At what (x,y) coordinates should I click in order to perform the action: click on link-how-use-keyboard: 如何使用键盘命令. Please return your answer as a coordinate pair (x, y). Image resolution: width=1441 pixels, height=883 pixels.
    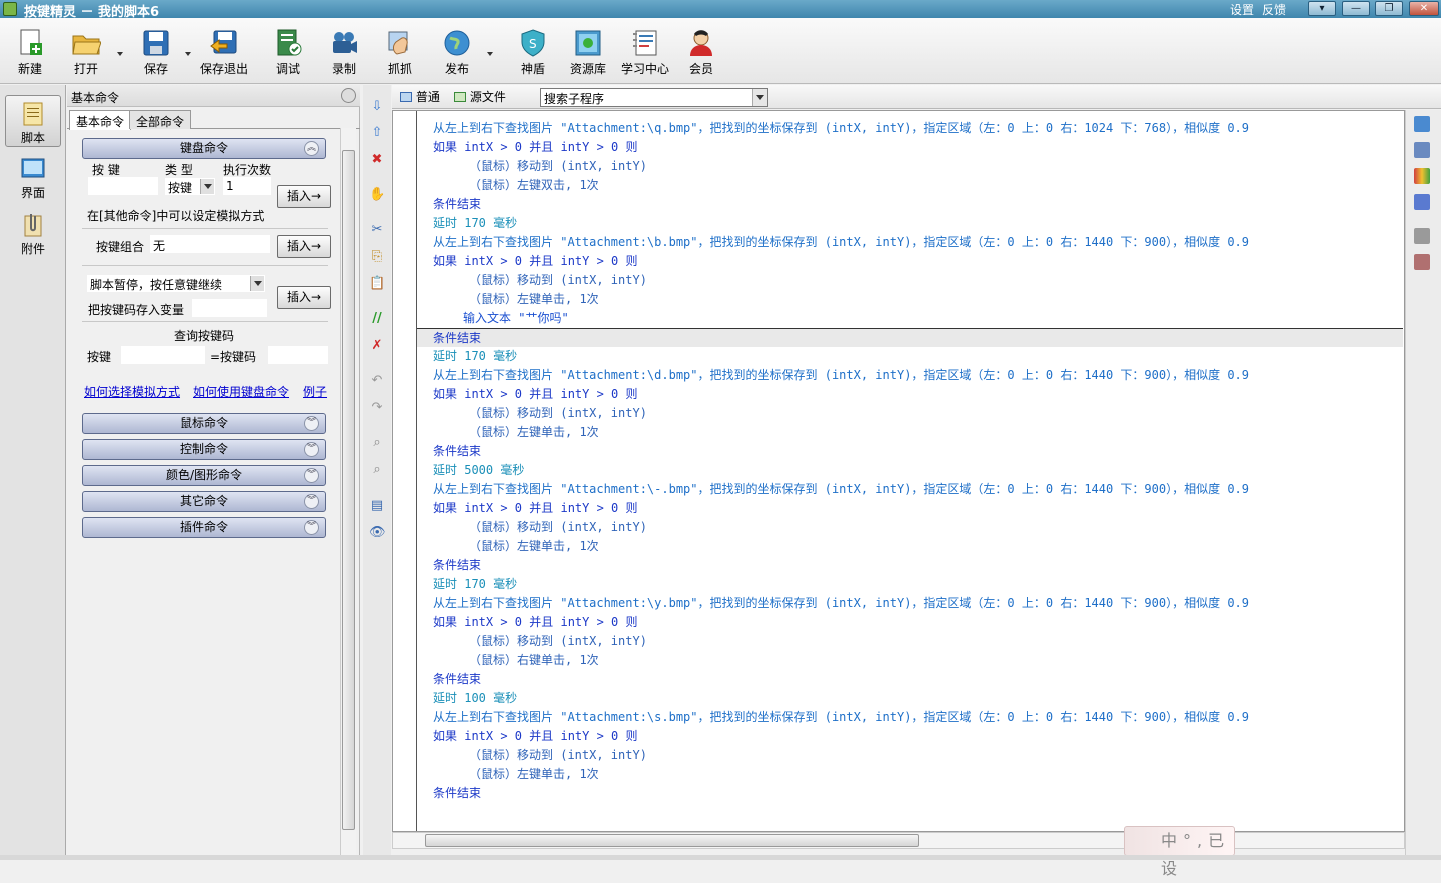
    Looking at the image, I should click on (241, 391).